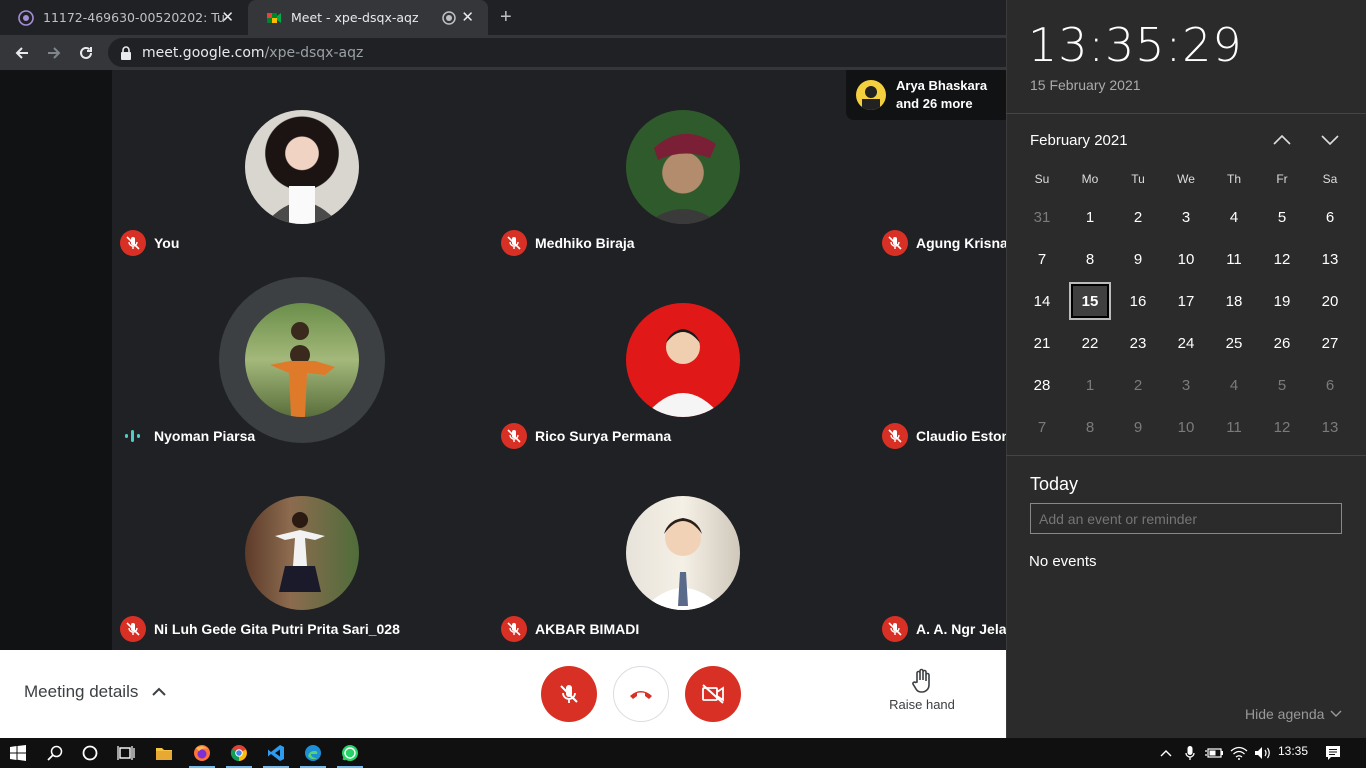 This screenshot has height=768, width=1366. I want to click on month-label: February 2021, so click(1079, 140).